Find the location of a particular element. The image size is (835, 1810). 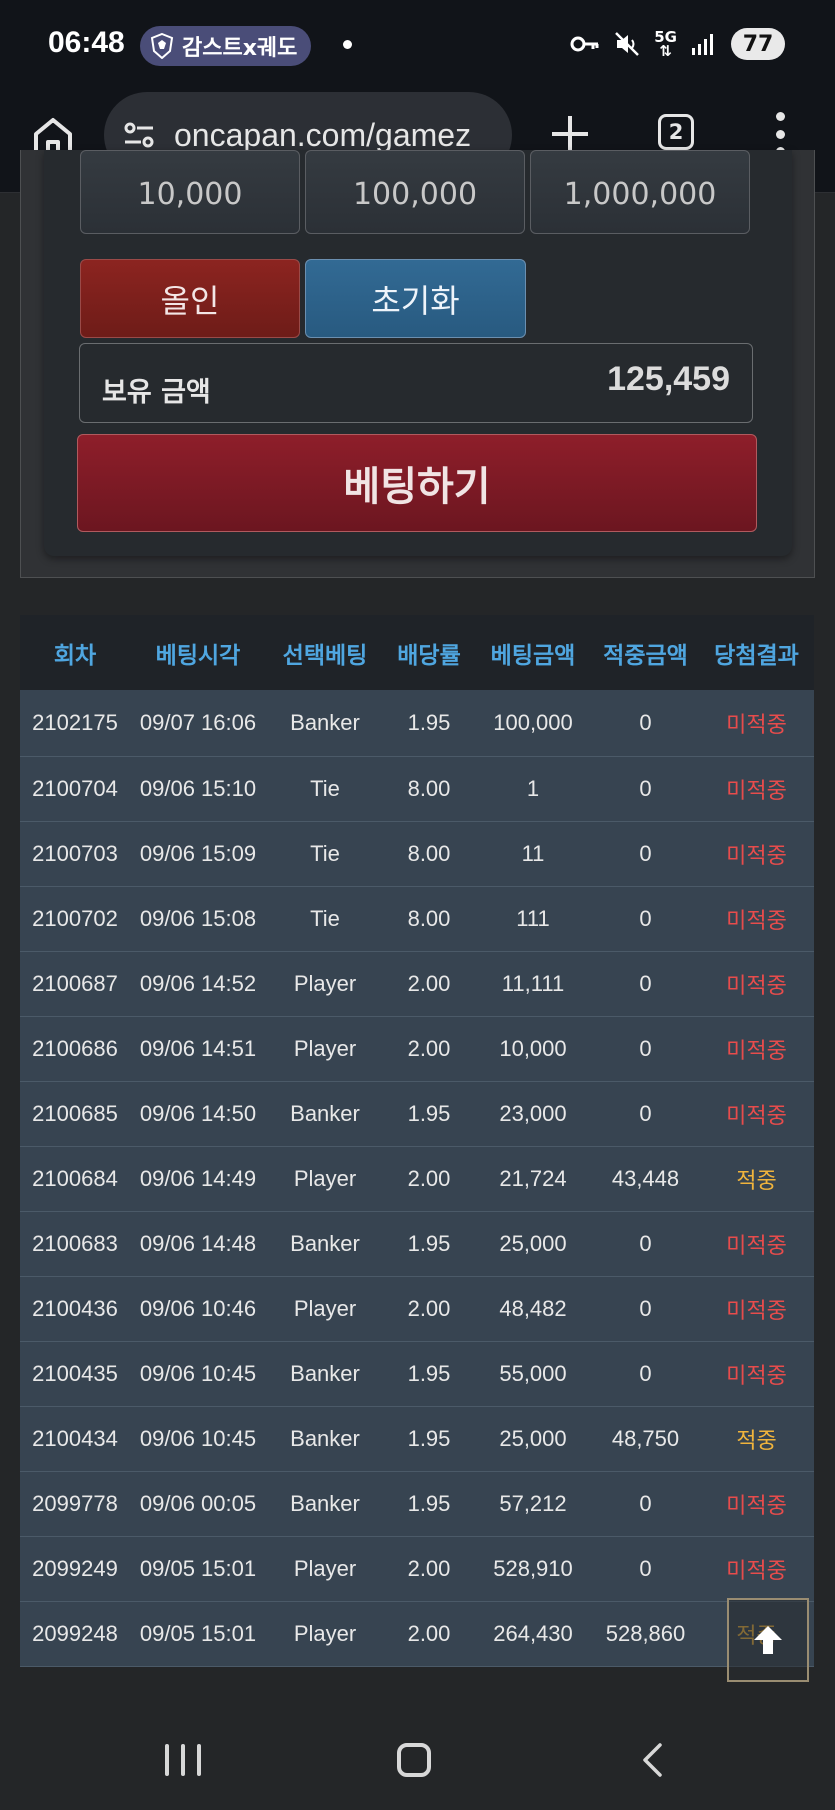

mute-icon is located at coordinates (627, 44).